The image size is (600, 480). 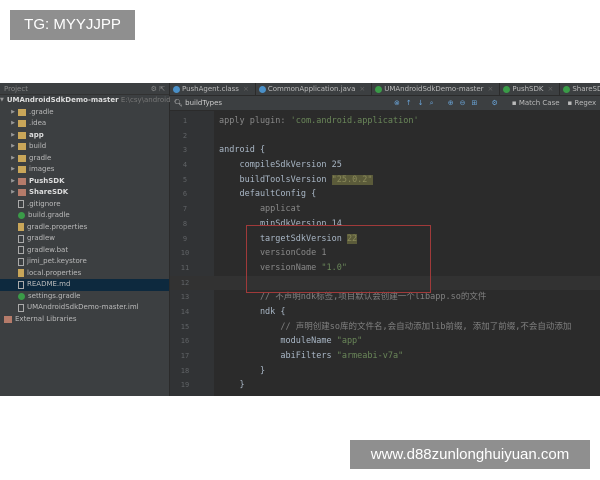 What do you see at coordinates (291, 341) in the screenshot?
I see `code-text: moduleName "app"` at bounding box center [291, 341].